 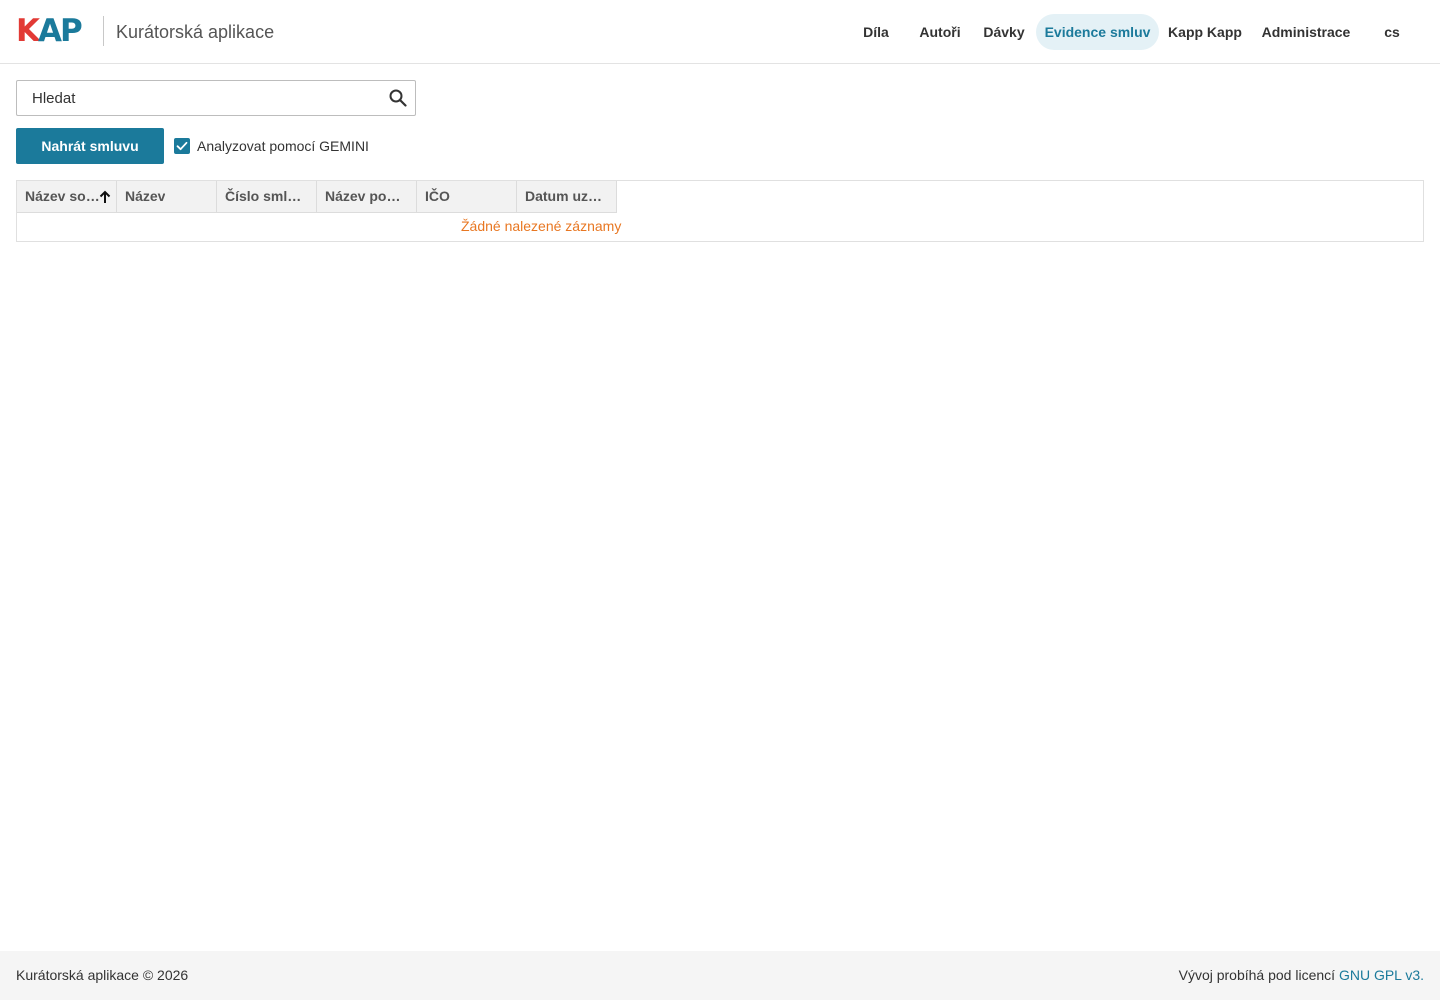 What do you see at coordinates (437, 196) in the screenshot?
I see `column-label: IČO` at bounding box center [437, 196].